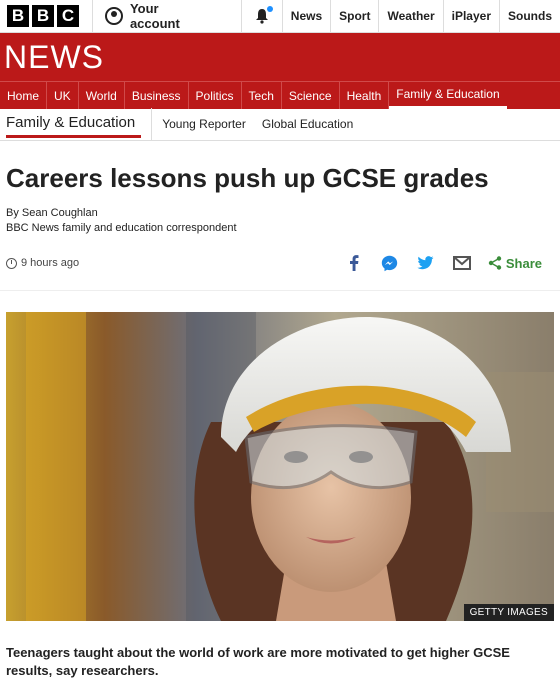 Image resolution: width=560 pixels, height=687 pixels. What do you see at coordinates (470, 16) in the screenshot?
I see `top-nav-iplayer: iPlayer` at bounding box center [470, 16].